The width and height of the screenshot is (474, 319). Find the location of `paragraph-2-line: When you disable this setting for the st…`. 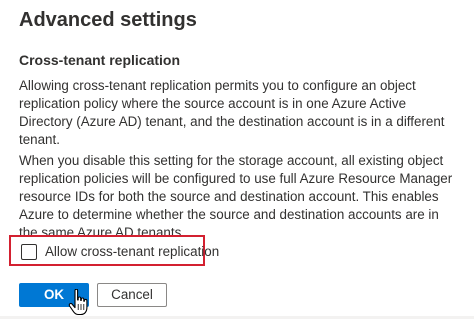

paragraph-2-line: When you disable this setting for the st… is located at coordinates (231, 160).